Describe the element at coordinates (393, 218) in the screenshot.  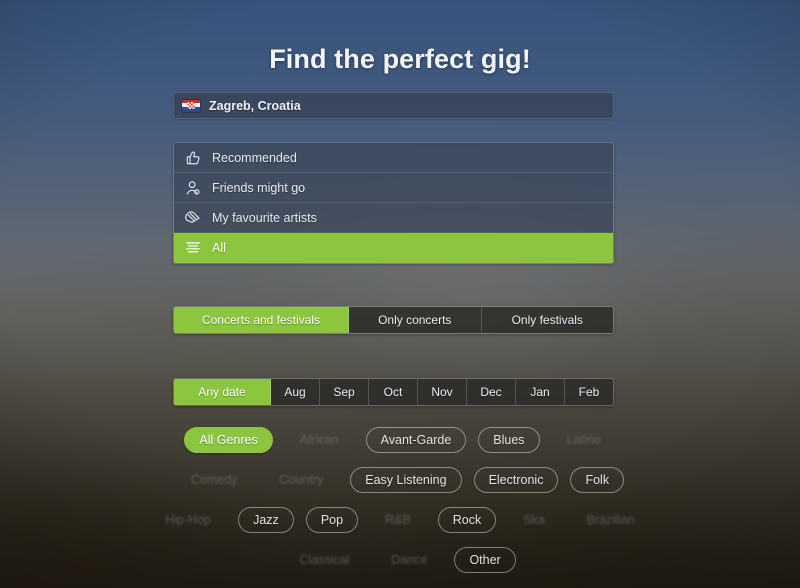
I see `filter-item-favourite-artists: My favourite artists` at that location.